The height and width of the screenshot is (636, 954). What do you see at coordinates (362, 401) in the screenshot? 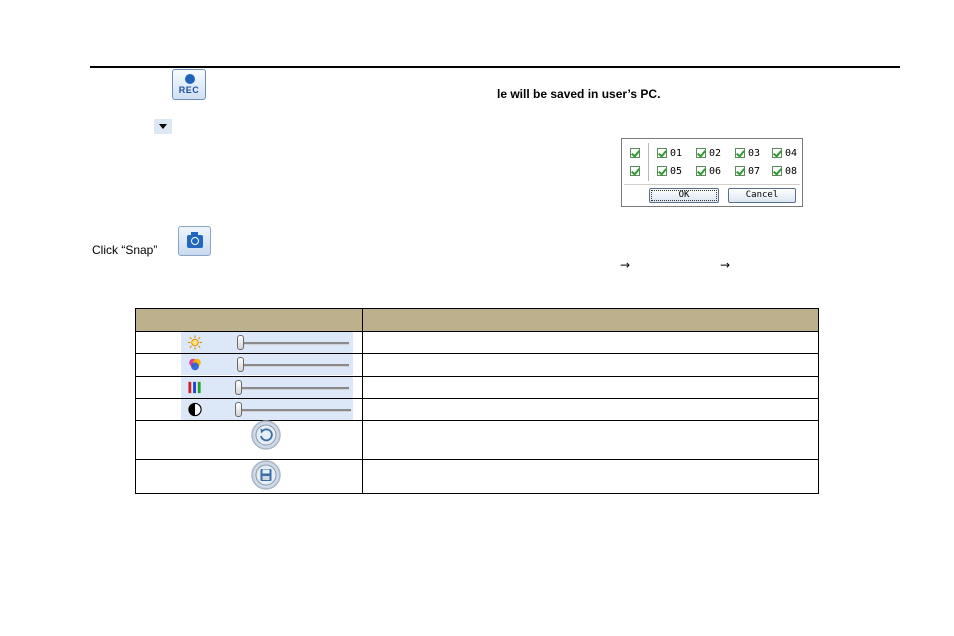
I see `column-divider` at bounding box center [362, 401].